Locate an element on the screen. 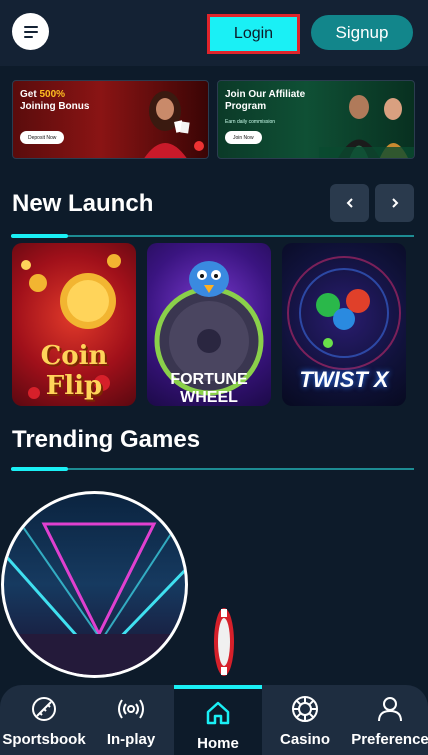  affiliate-banner-subtitle: Earn daily commission is located at coordinates (250, 122).